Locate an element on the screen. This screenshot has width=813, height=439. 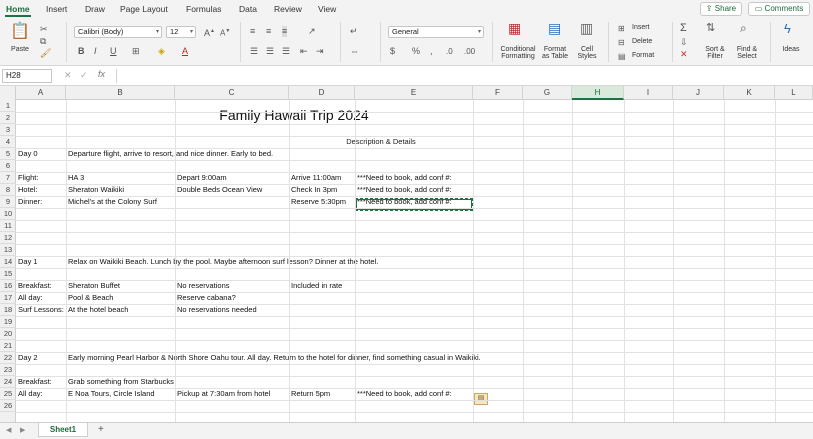
cell-e8: ***Need to book, add conf #: is located at coordinates (404, 190).